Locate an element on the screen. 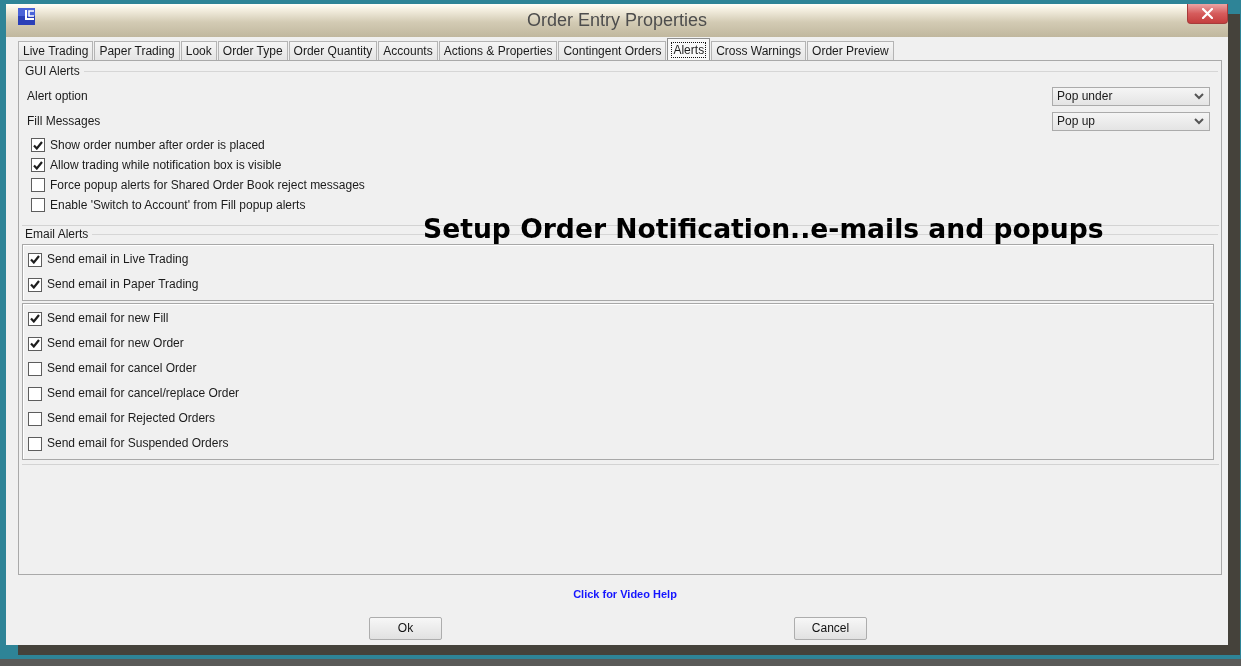  app-logo-icon is located at coordinates (26, 16).